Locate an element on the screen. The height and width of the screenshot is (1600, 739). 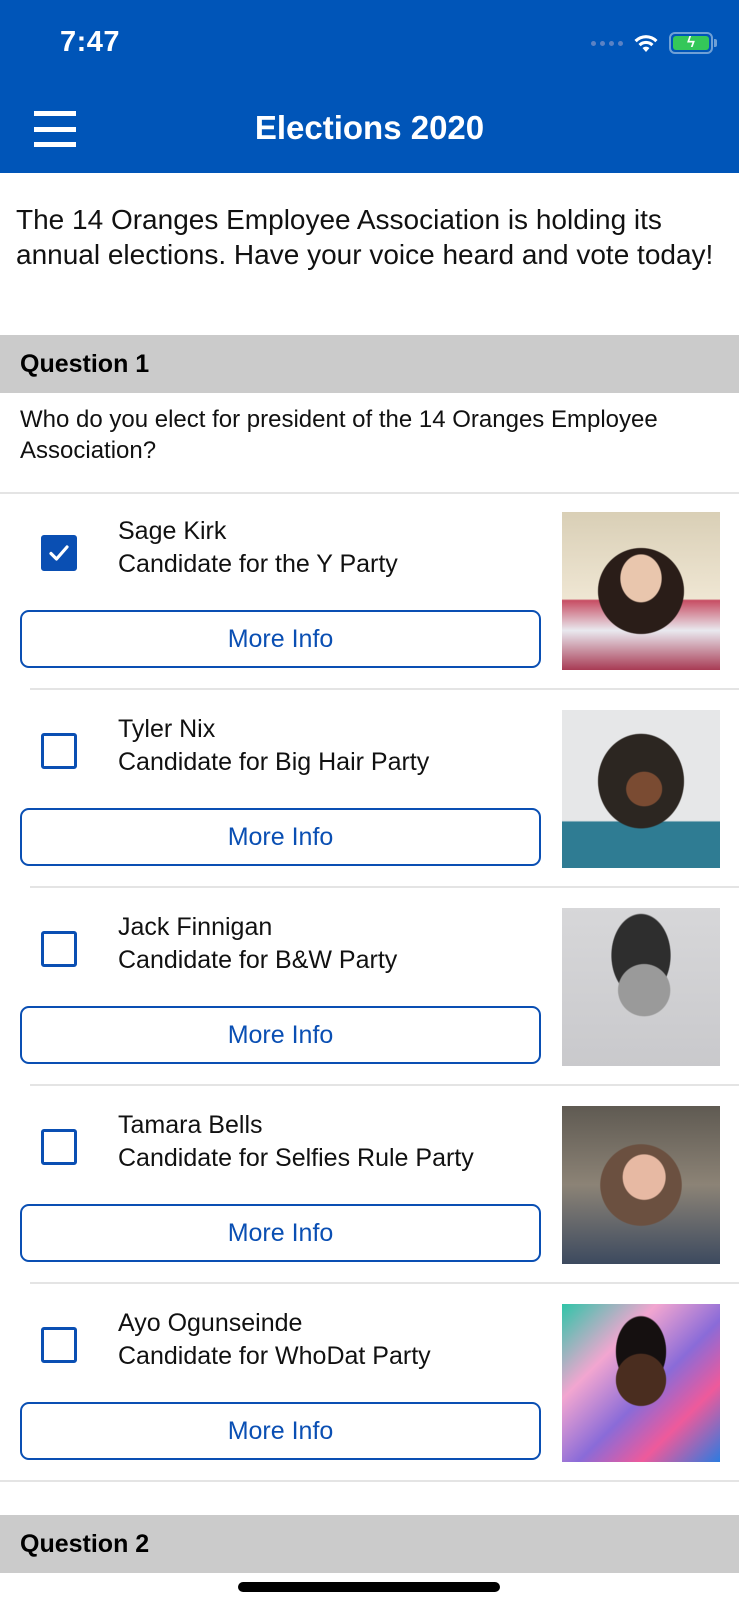
divider is located at coordinates (369, 1481).